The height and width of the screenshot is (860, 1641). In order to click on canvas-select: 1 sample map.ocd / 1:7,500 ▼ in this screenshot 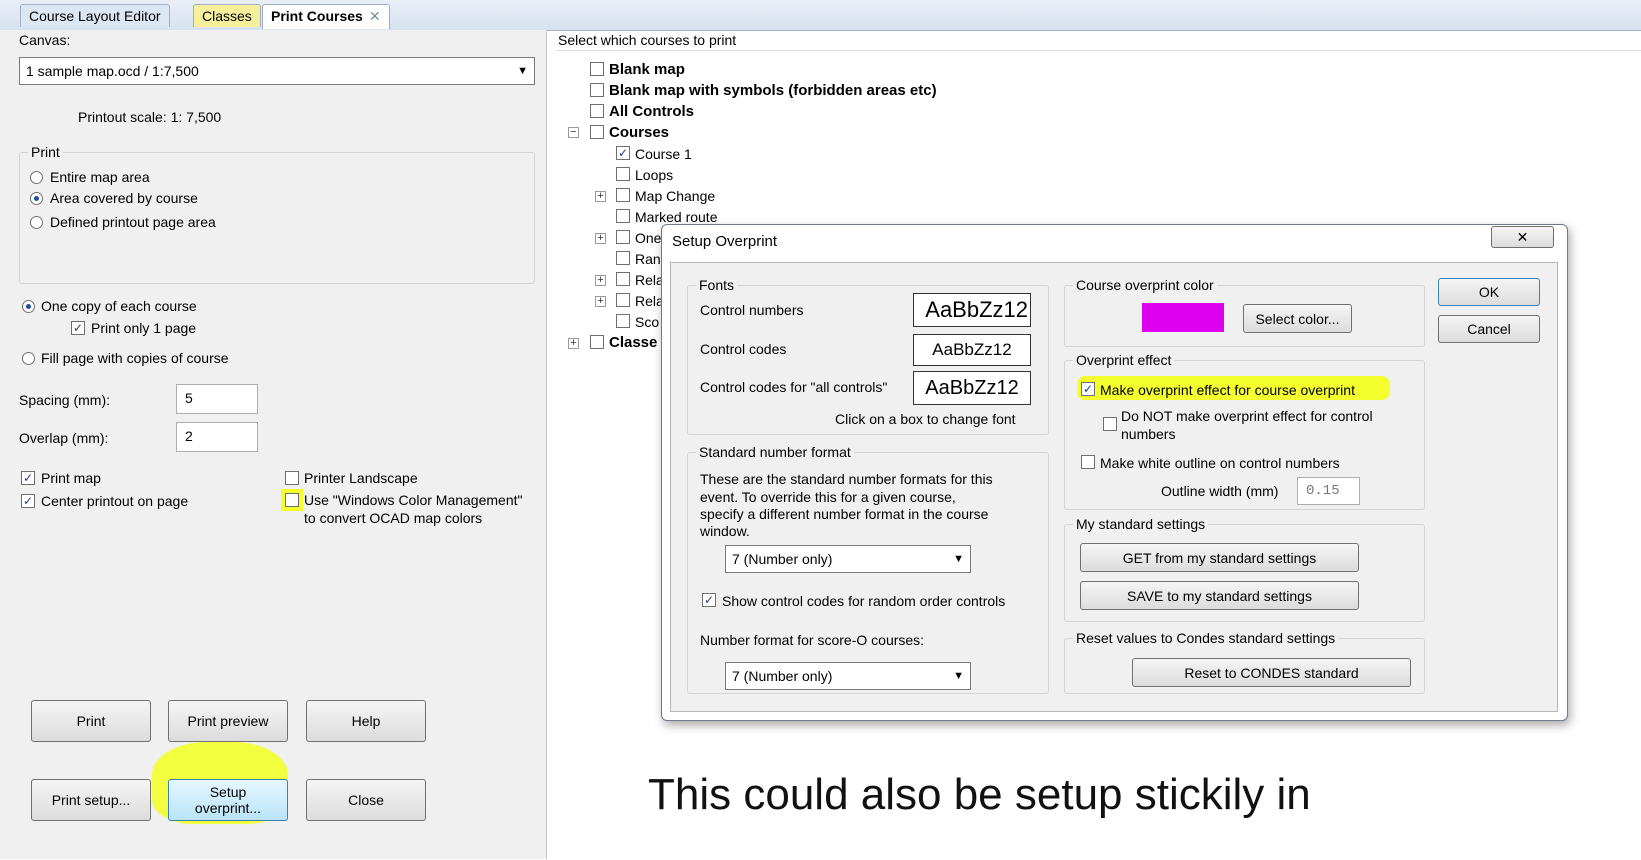, I will do `click(277, 71)`.